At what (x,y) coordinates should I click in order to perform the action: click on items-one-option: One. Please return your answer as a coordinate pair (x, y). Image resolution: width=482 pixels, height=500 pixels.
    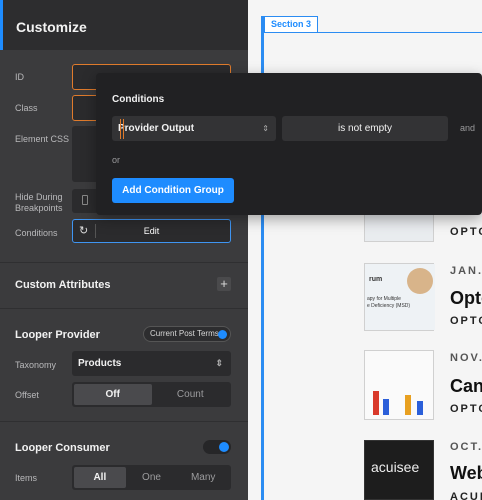
    Looking at the image, I should click on (152, 477).